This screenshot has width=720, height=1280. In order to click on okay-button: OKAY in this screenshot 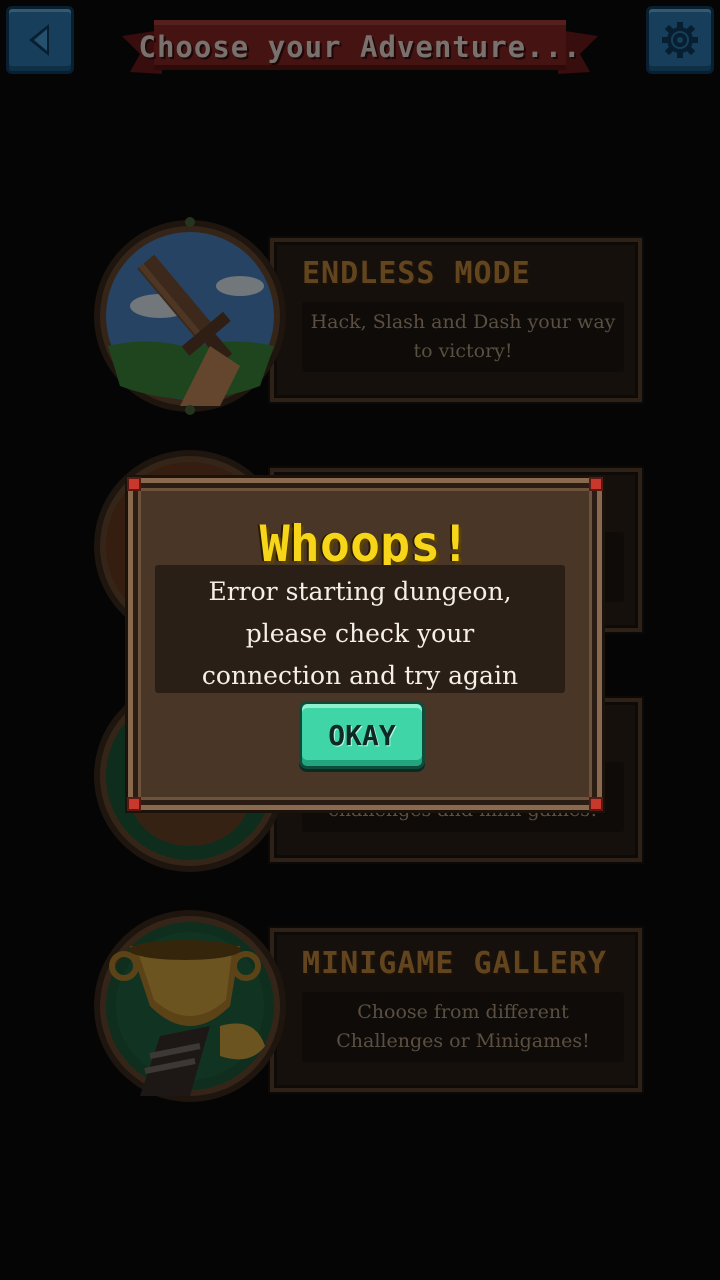, I will do `click(362, 735)`.